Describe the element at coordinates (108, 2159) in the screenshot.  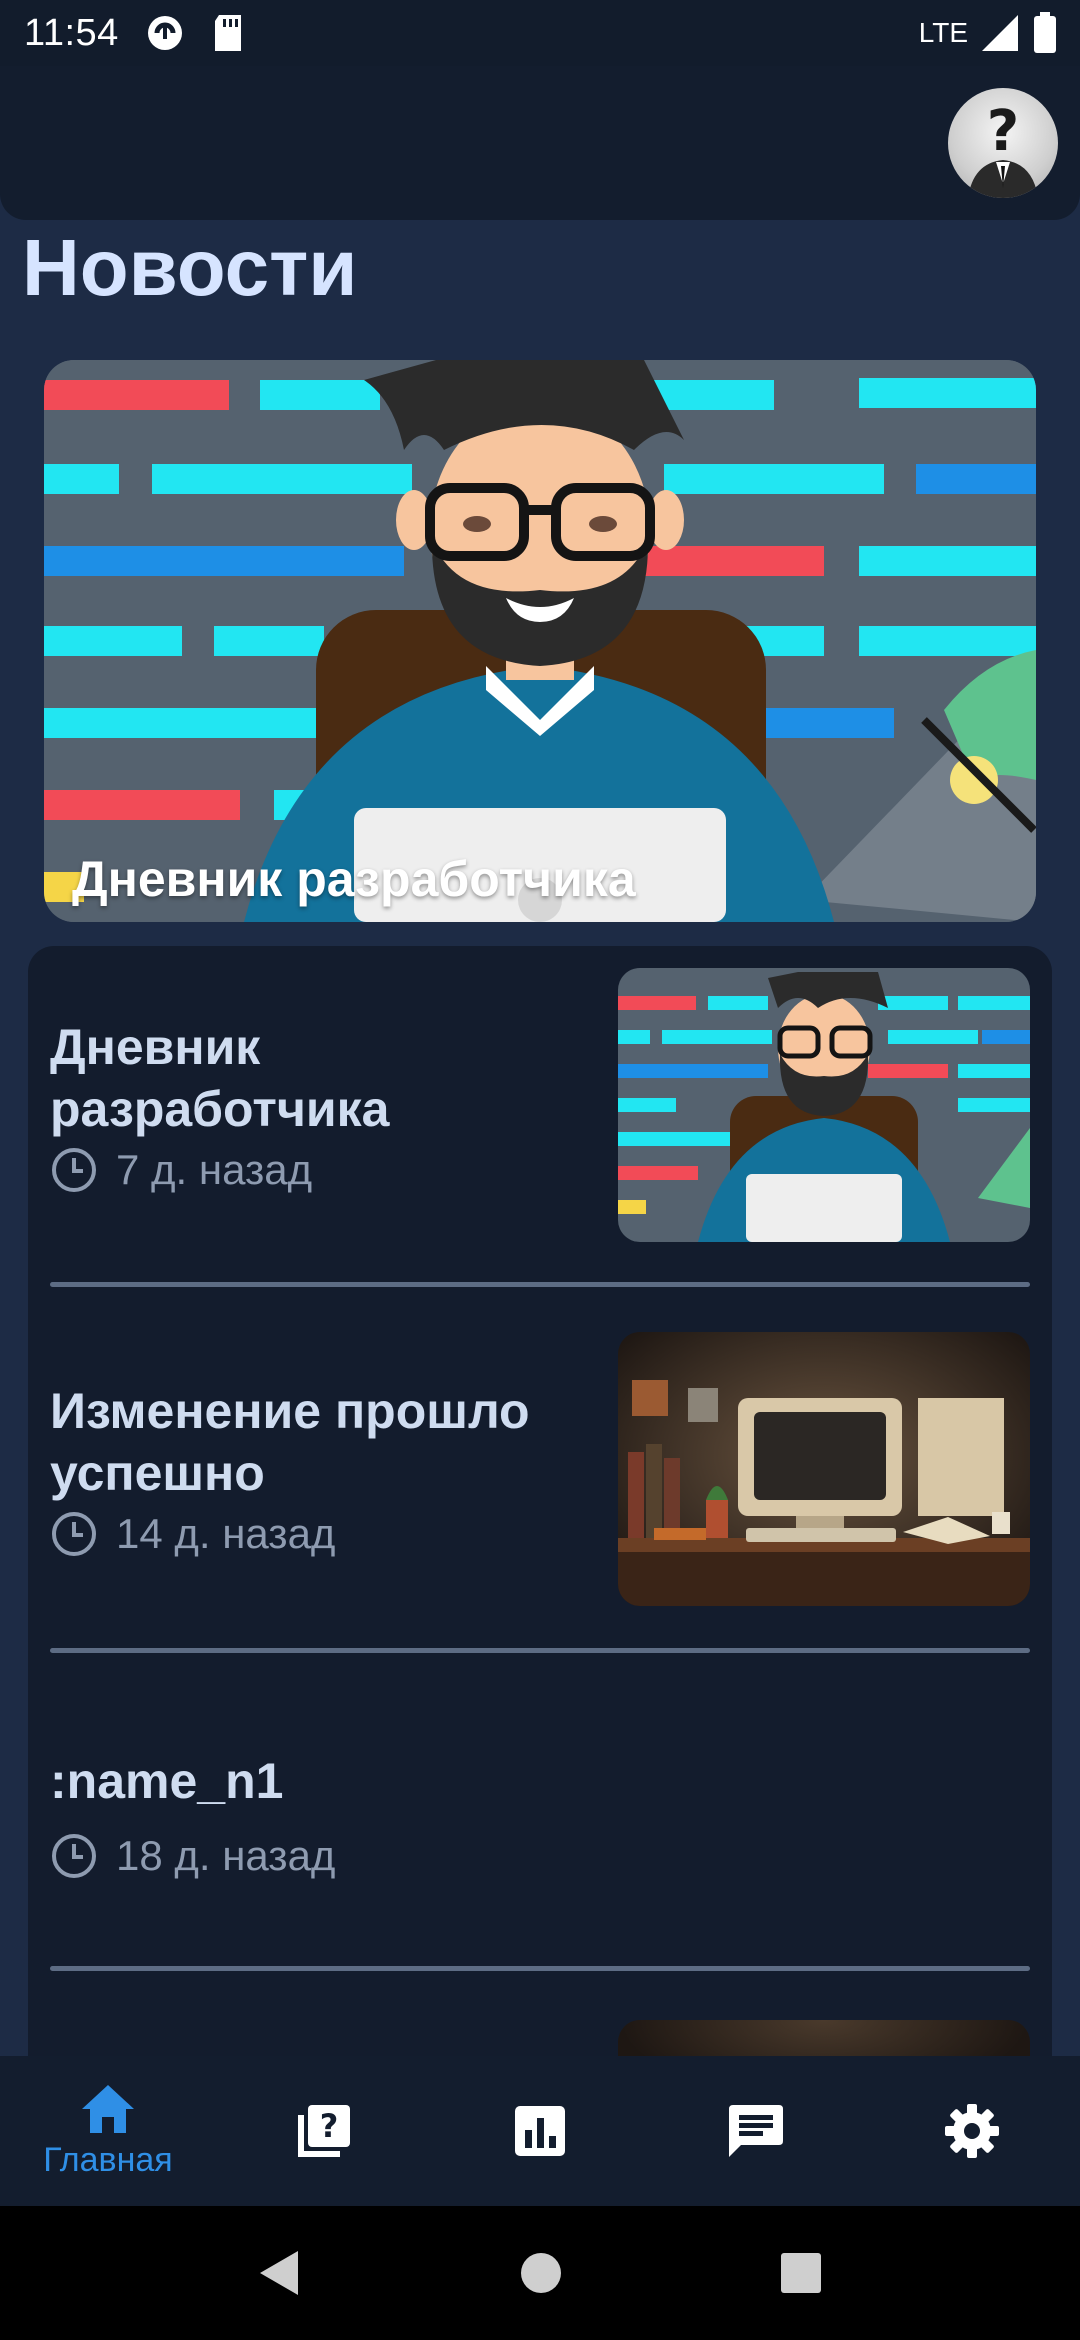
I see `nav-home-label: Главная` at that location.